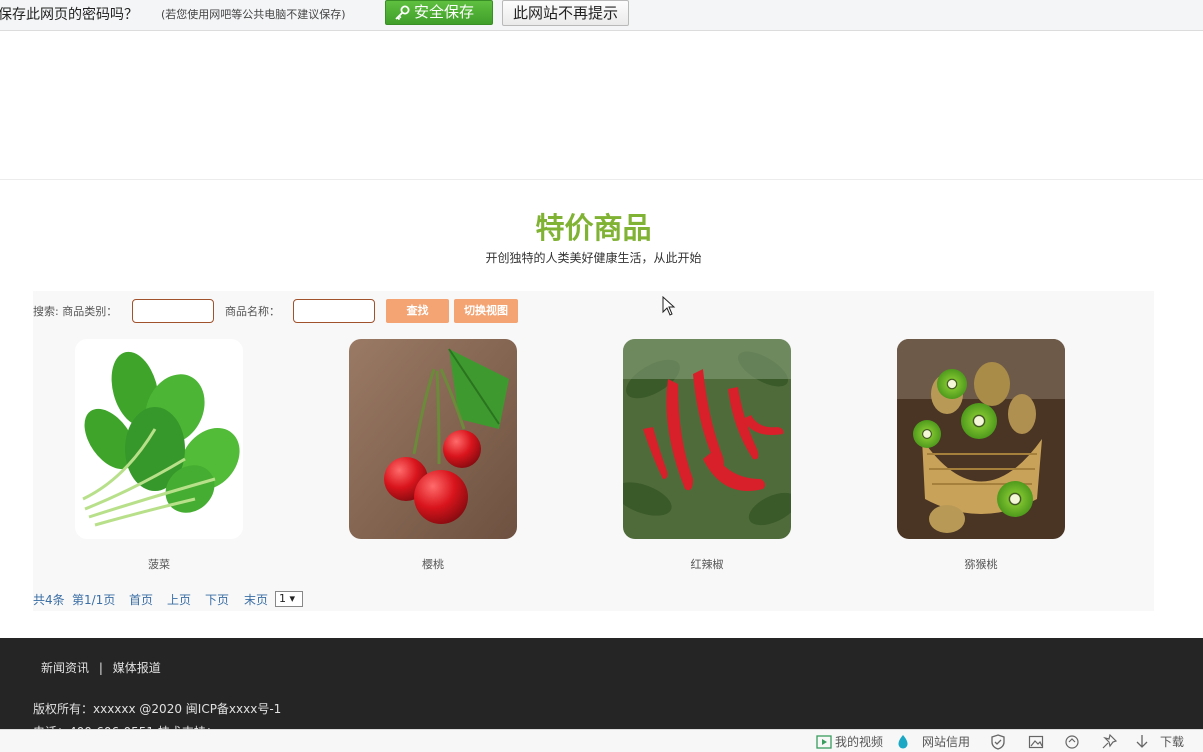 Image resolution: width=1203 pixels, height=752 pixels. I want to click on browser-status-bar: 我的视频 网站信用 下载, so click(601, 740).